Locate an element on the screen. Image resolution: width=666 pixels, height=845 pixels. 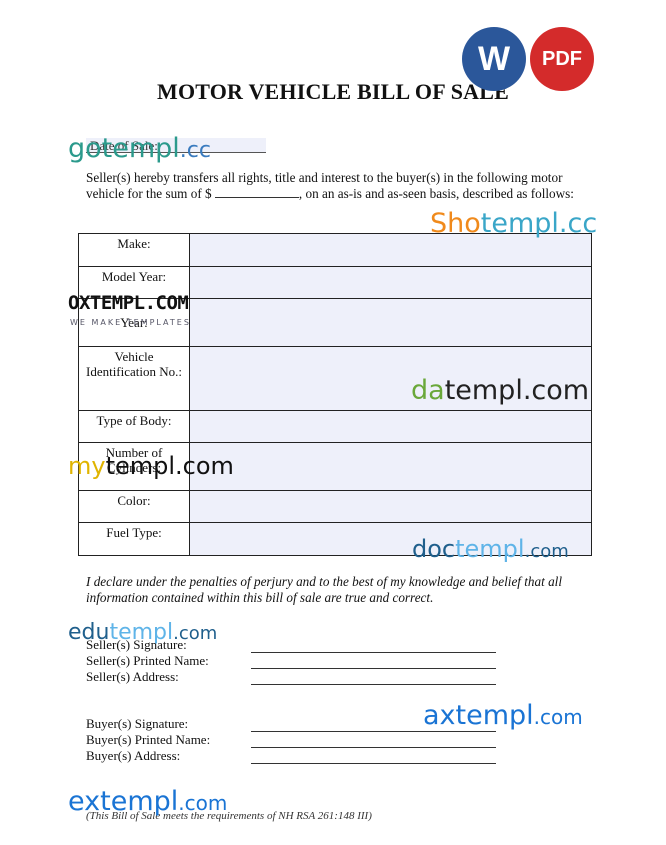
watermark-gotempl: gotempl.cc is located at coordinates (139, 148).